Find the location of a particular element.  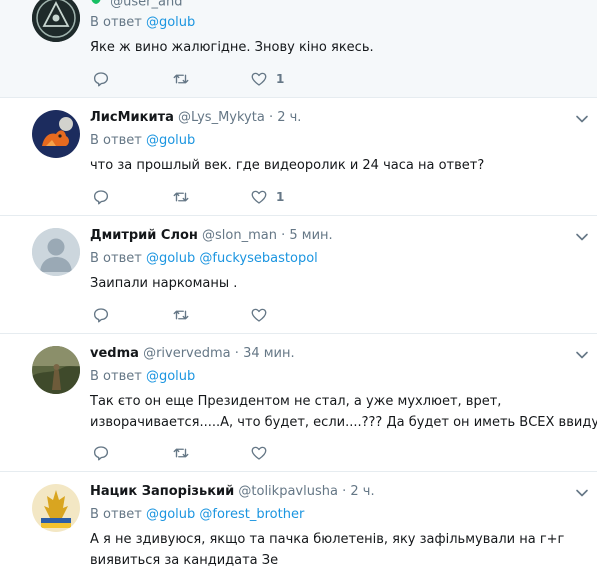

user-handle: @user_and is located at coordinates (146, 5).